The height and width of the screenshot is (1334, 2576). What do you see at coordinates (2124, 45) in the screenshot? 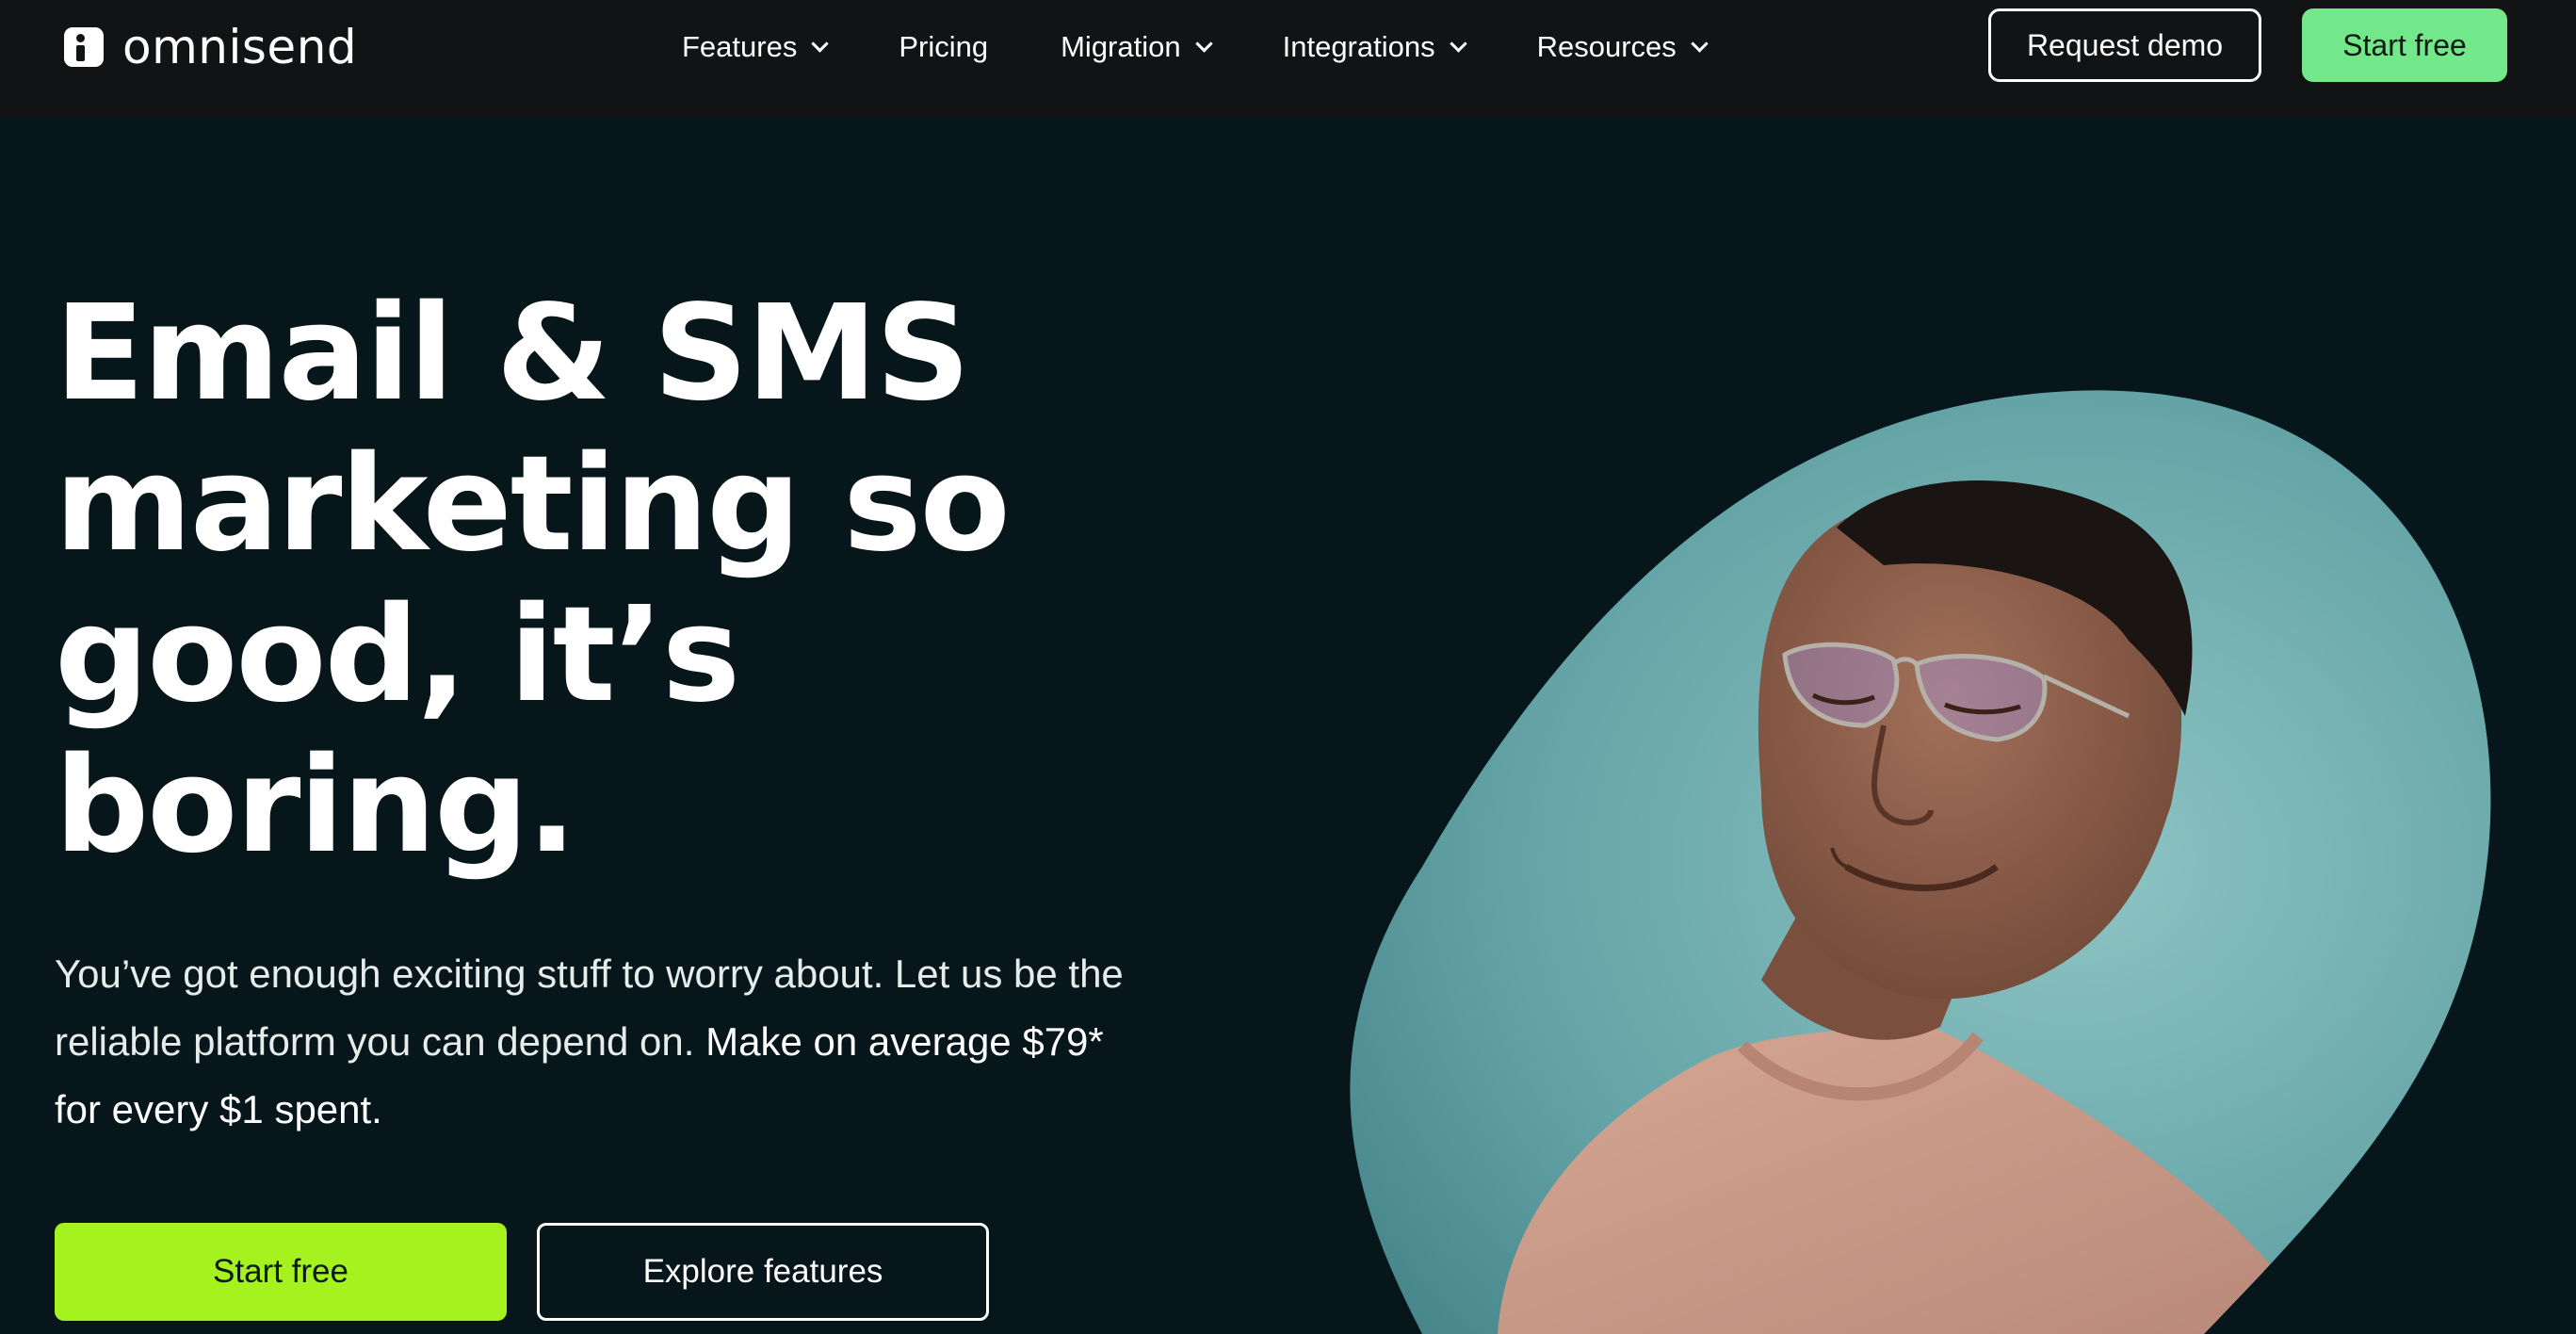
I see `request-demo-button: Request demo` at bounding box center [2124, 45].